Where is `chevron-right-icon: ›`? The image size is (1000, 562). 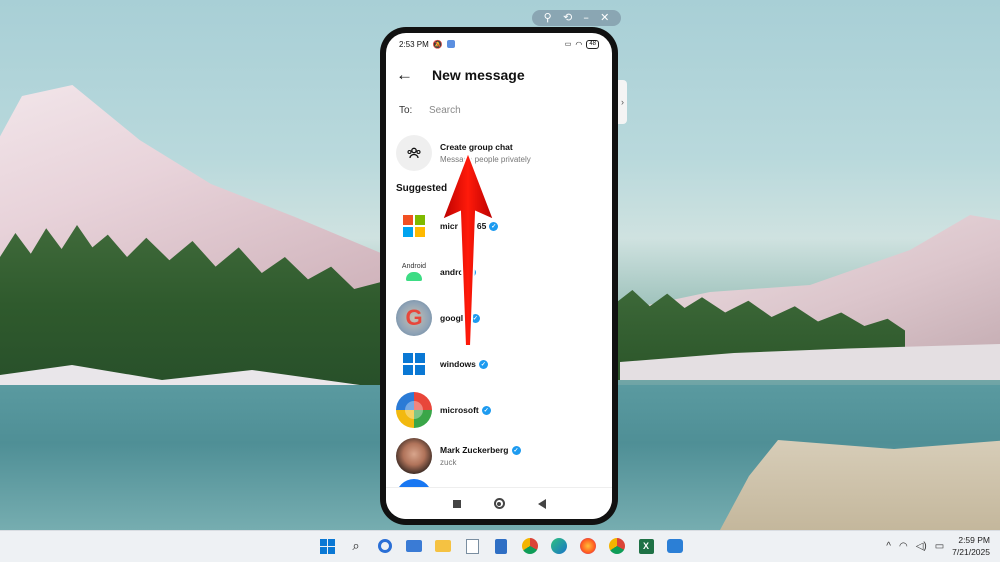 chevron-right-icon: › is located at coordinates (622, 102).